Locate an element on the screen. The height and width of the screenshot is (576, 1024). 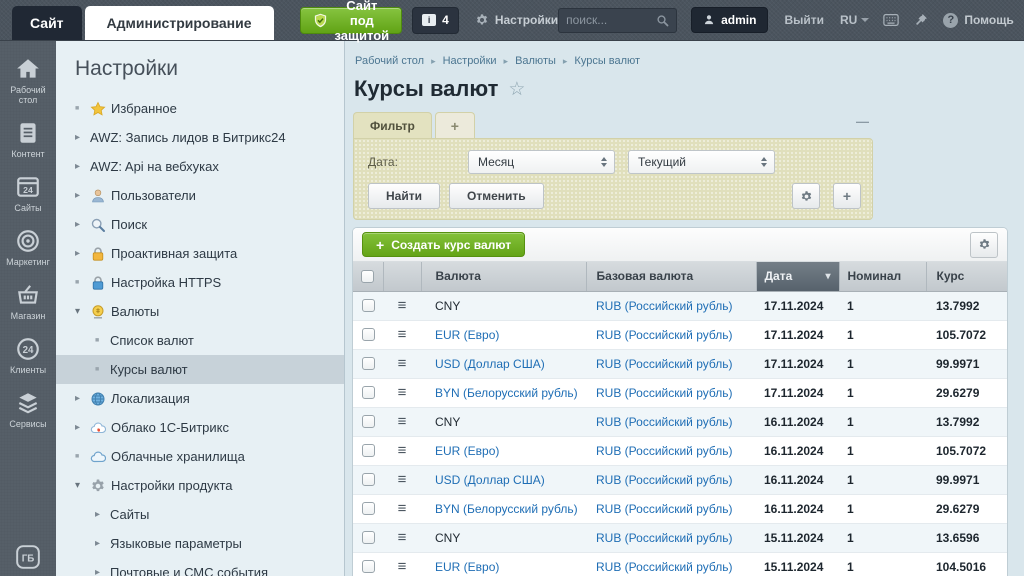
sidebar-item-sites: 24 Сайты is located at coordinates (28, 194).